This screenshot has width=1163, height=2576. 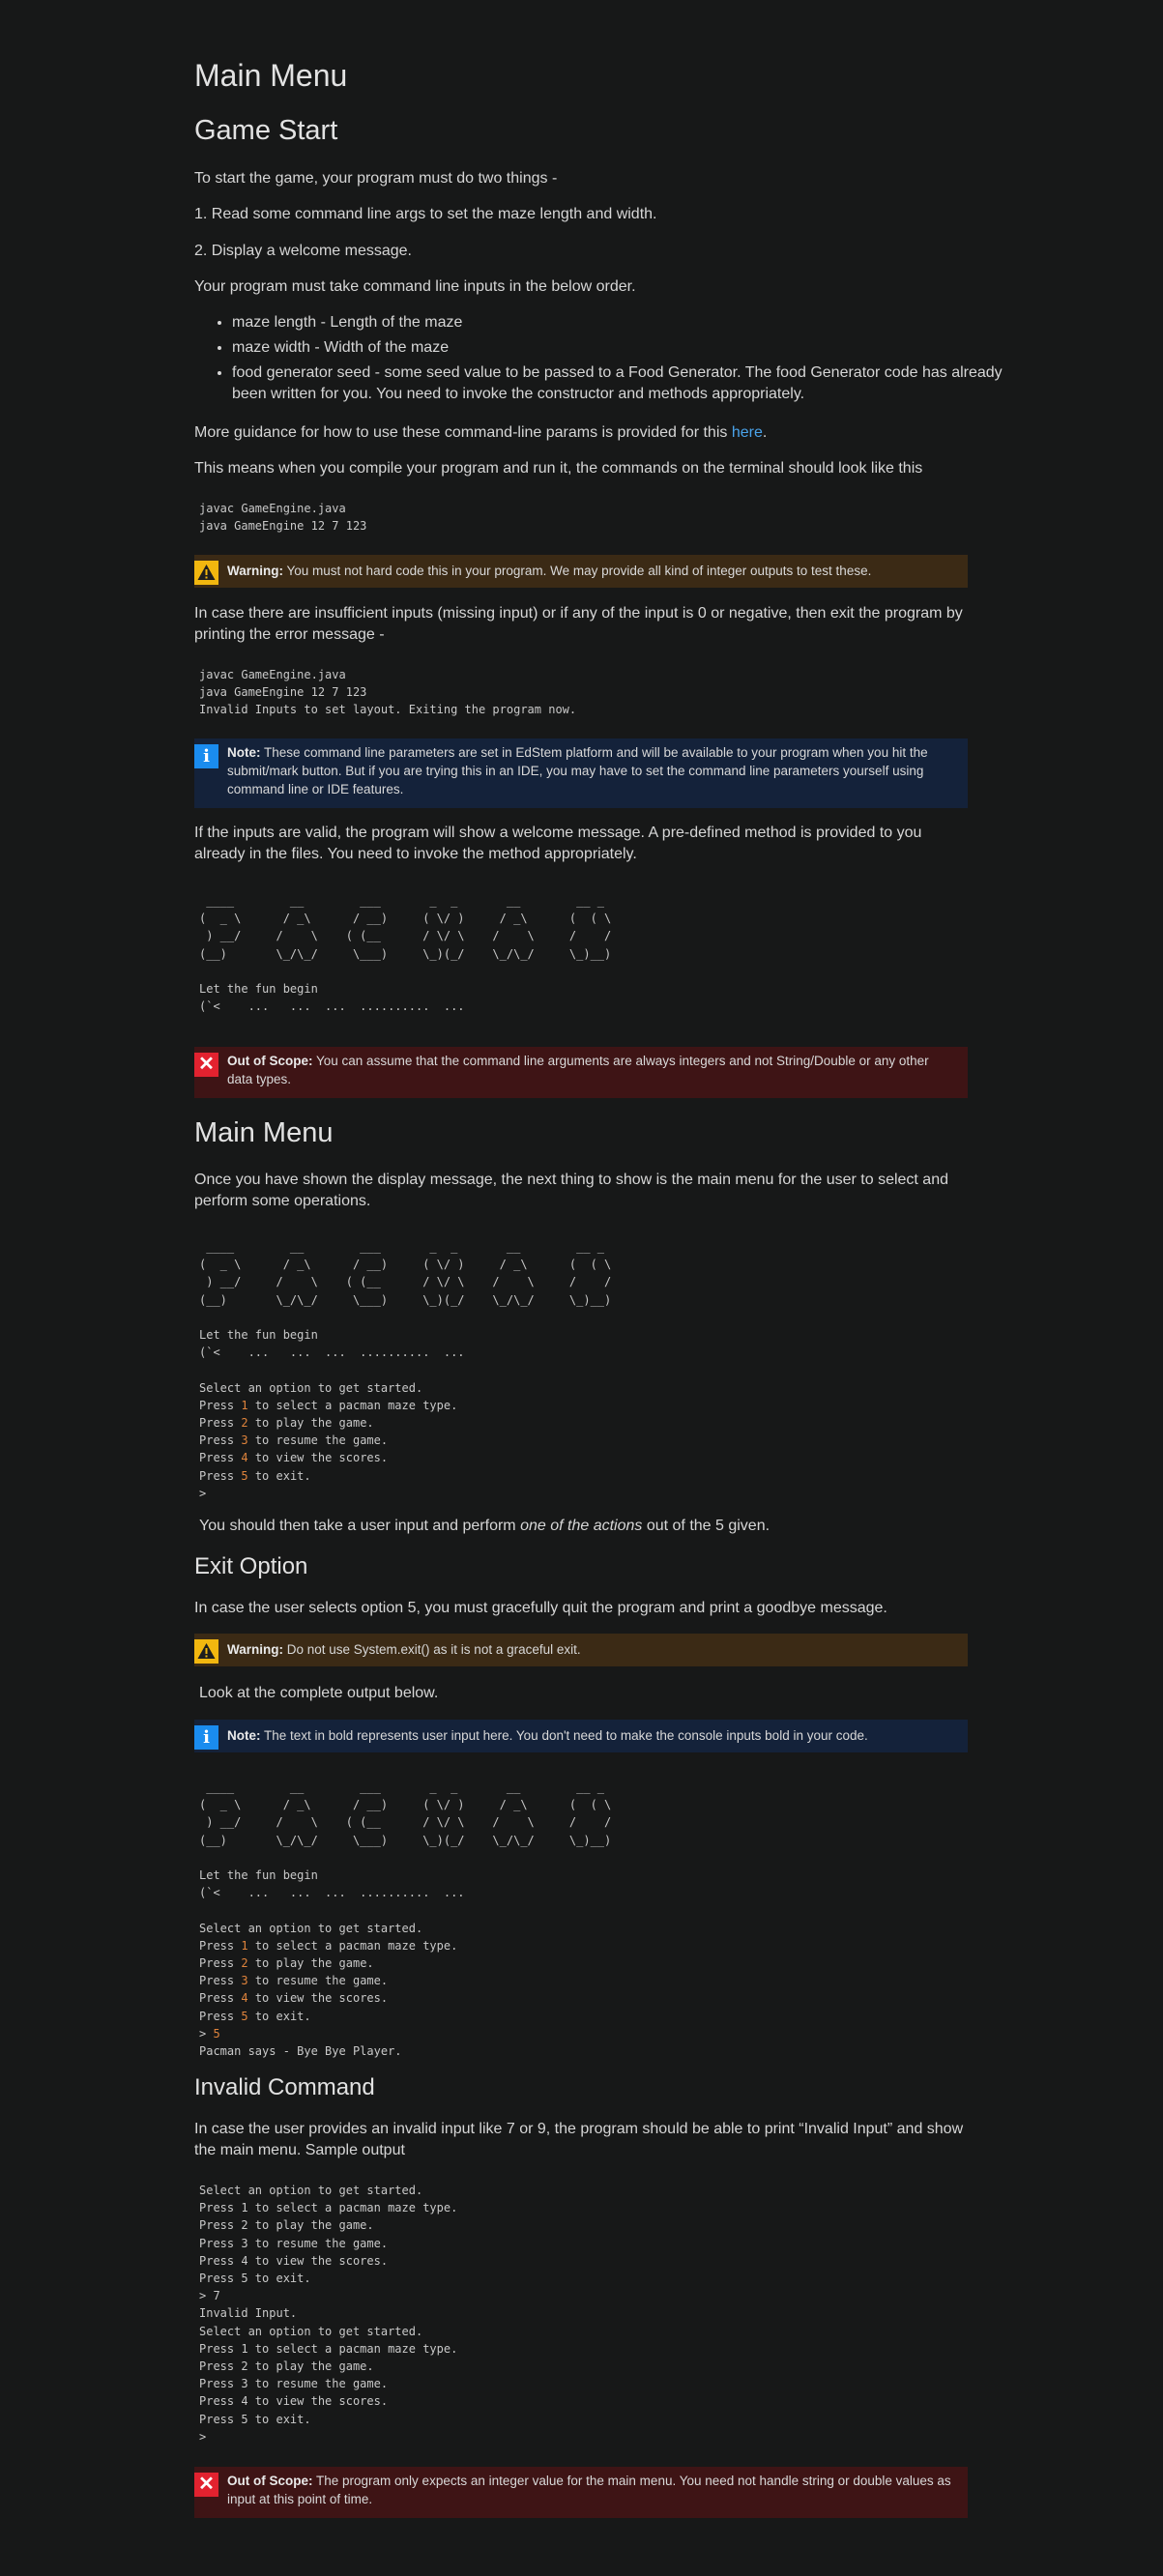 What do you see at coordinates (747, 432) in the screenshot?
I see `guidance-link: here` at bounding box center [747, 432].